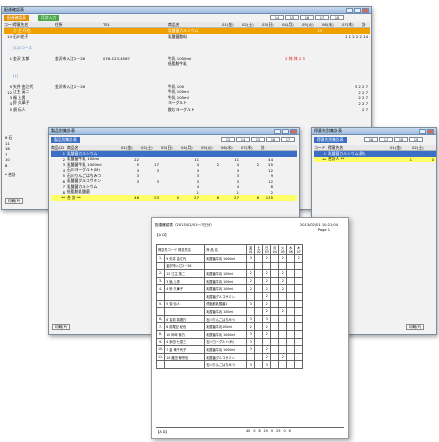 The height and width of the screenshot is (442, 439). I want to click on group-row: [1], so click(187, 76).